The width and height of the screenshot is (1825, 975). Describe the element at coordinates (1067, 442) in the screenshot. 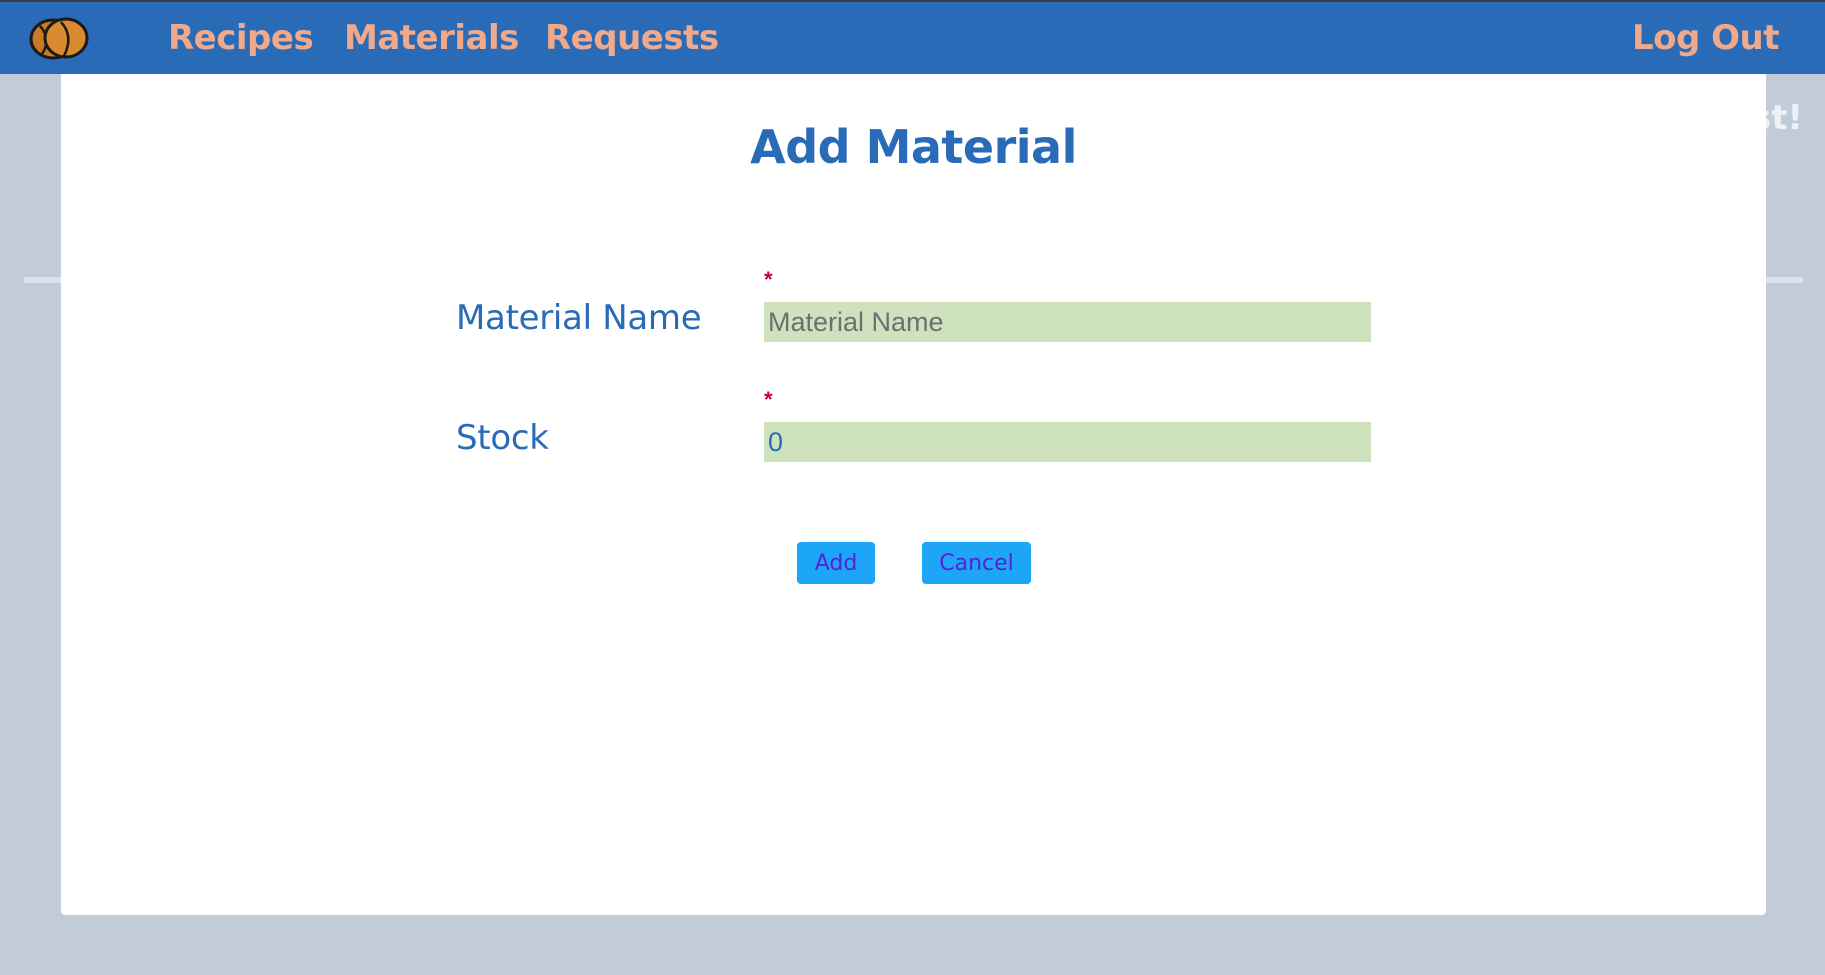

I see `stock-input` at that location.